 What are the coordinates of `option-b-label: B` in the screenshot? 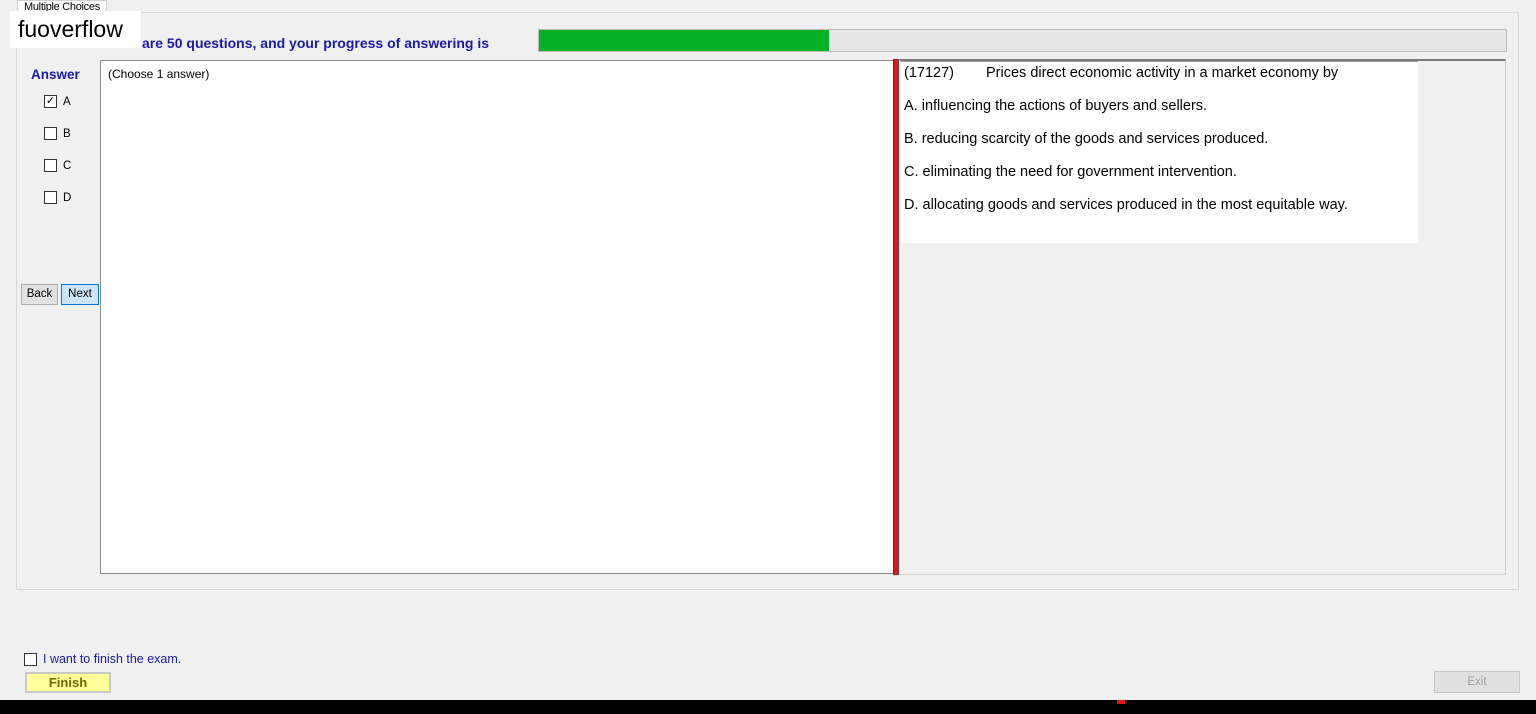 It's located at (67, 133).